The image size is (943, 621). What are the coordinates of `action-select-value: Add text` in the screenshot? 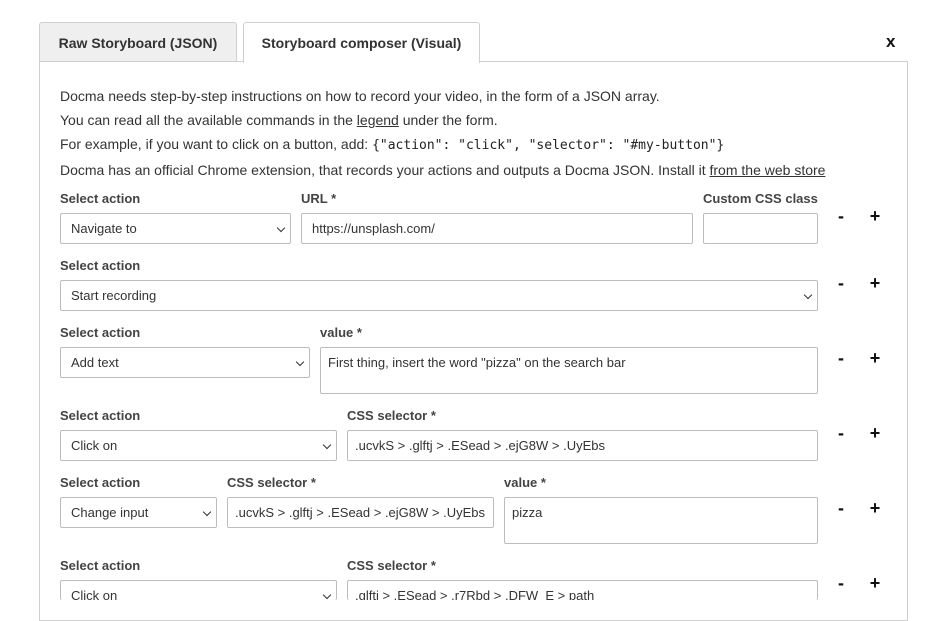 It's located at (95, 362).